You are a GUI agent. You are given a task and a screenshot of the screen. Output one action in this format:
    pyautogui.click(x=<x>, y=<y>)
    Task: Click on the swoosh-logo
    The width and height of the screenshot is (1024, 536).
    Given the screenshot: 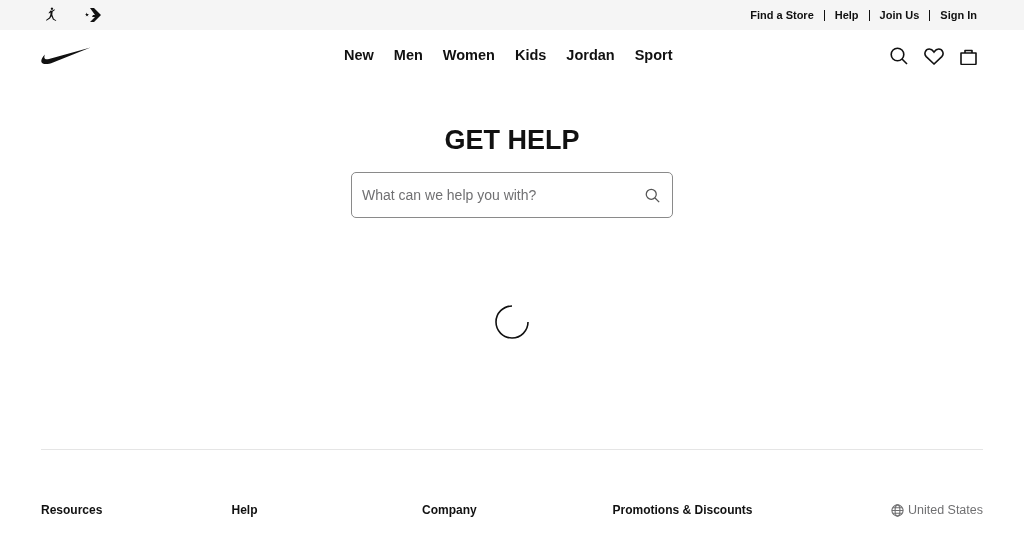 What is the action you would take?
    pyautogui.click(x=66, y=56)
    